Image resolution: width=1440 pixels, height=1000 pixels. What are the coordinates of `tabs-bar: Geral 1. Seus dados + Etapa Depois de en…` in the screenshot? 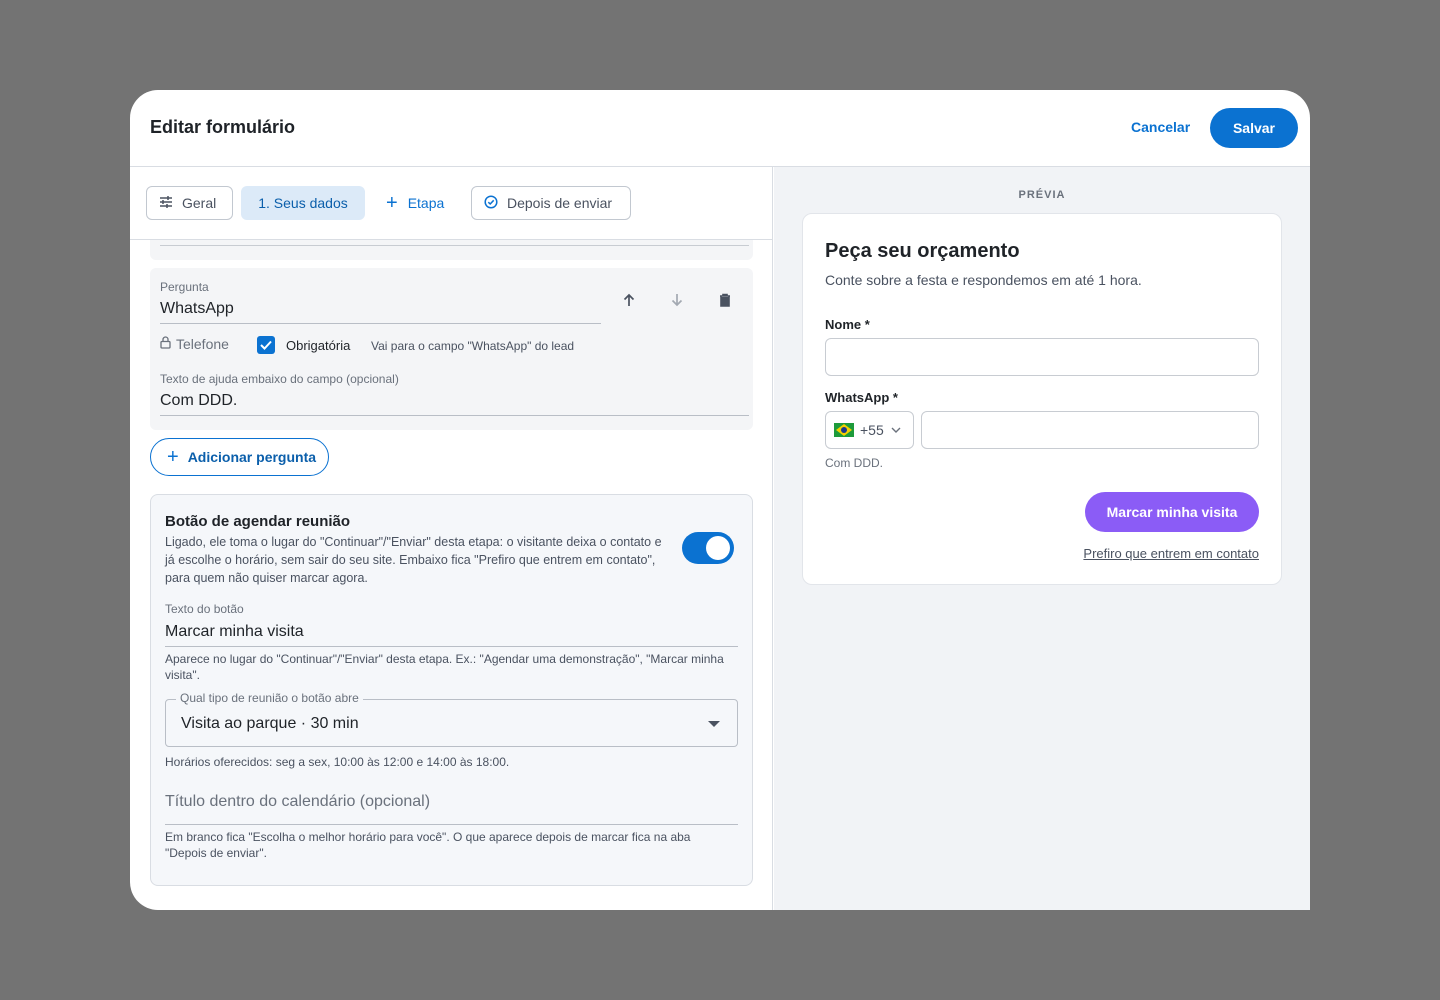 It's located at (451, 203).